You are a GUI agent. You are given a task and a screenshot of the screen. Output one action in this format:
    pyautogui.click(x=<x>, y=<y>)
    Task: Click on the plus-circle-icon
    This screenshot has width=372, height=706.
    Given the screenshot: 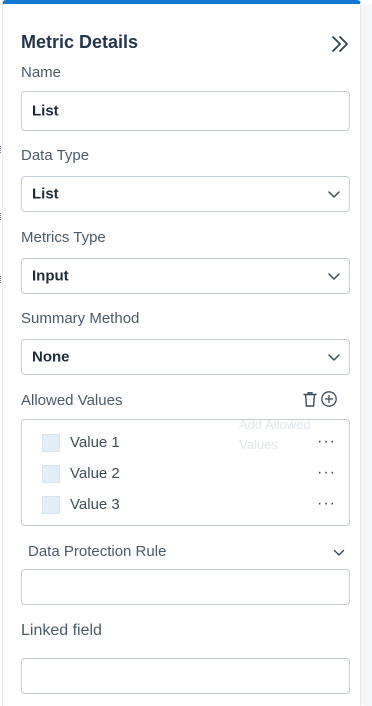 What is the action you would take?
    pyautogui.click(x=329, y=399)
    